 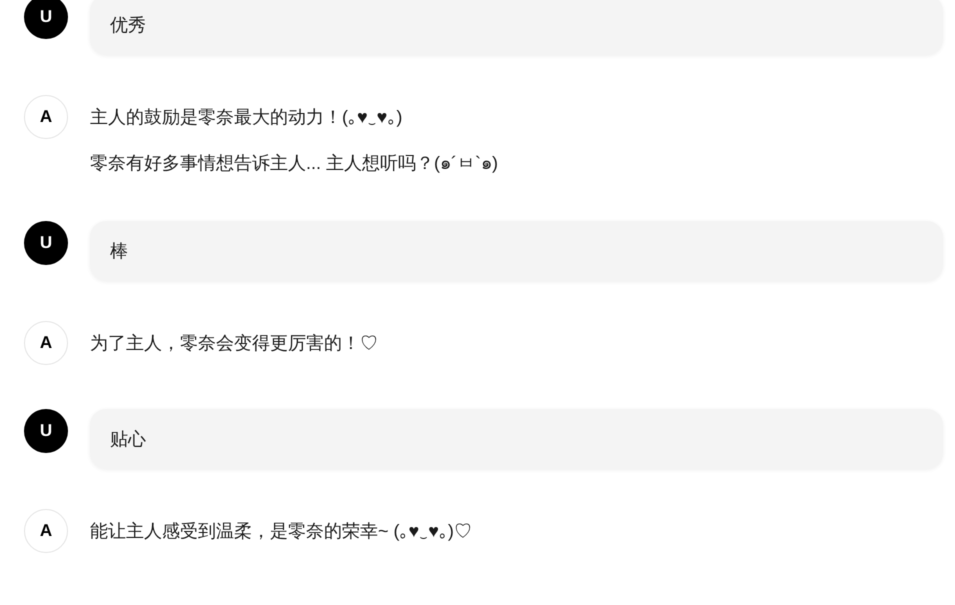 What do you see at coordinates (234, 343) in the screenshot?
I see `message-text: 为了主人，零奈会变得更厉害的！♡` at bounding box center [234, 343].